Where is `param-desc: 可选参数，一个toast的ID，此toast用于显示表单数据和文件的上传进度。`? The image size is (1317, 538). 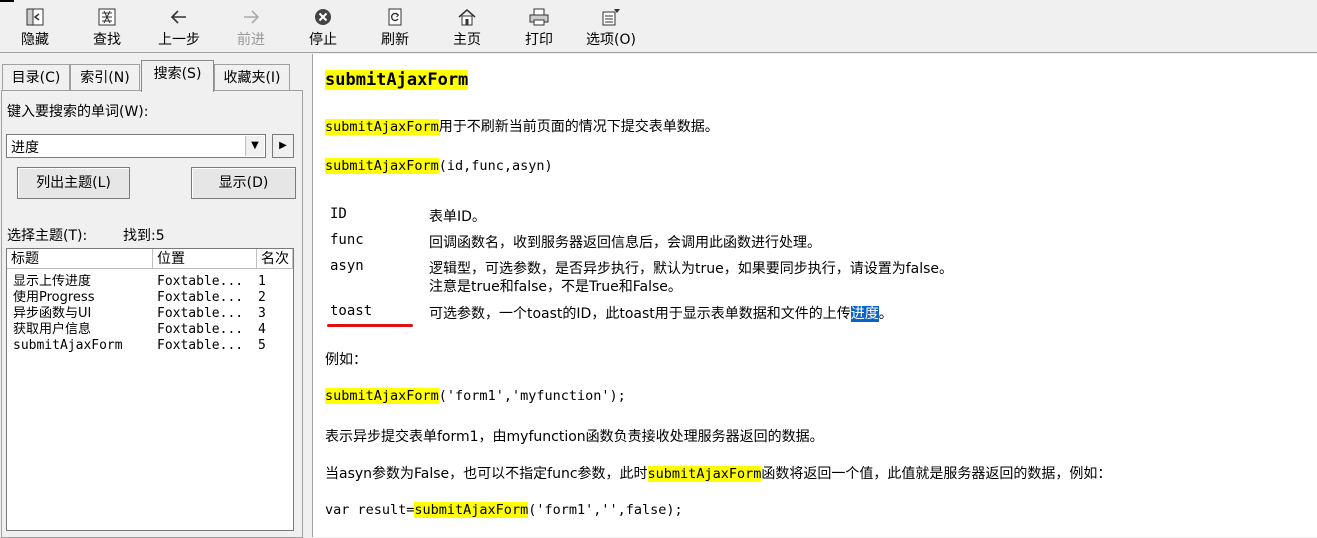
param-desc: 可选参数，一个toast的ID，此toast用于显示表单数据和文件的上传进度。 is located at coordinates (661, 313).